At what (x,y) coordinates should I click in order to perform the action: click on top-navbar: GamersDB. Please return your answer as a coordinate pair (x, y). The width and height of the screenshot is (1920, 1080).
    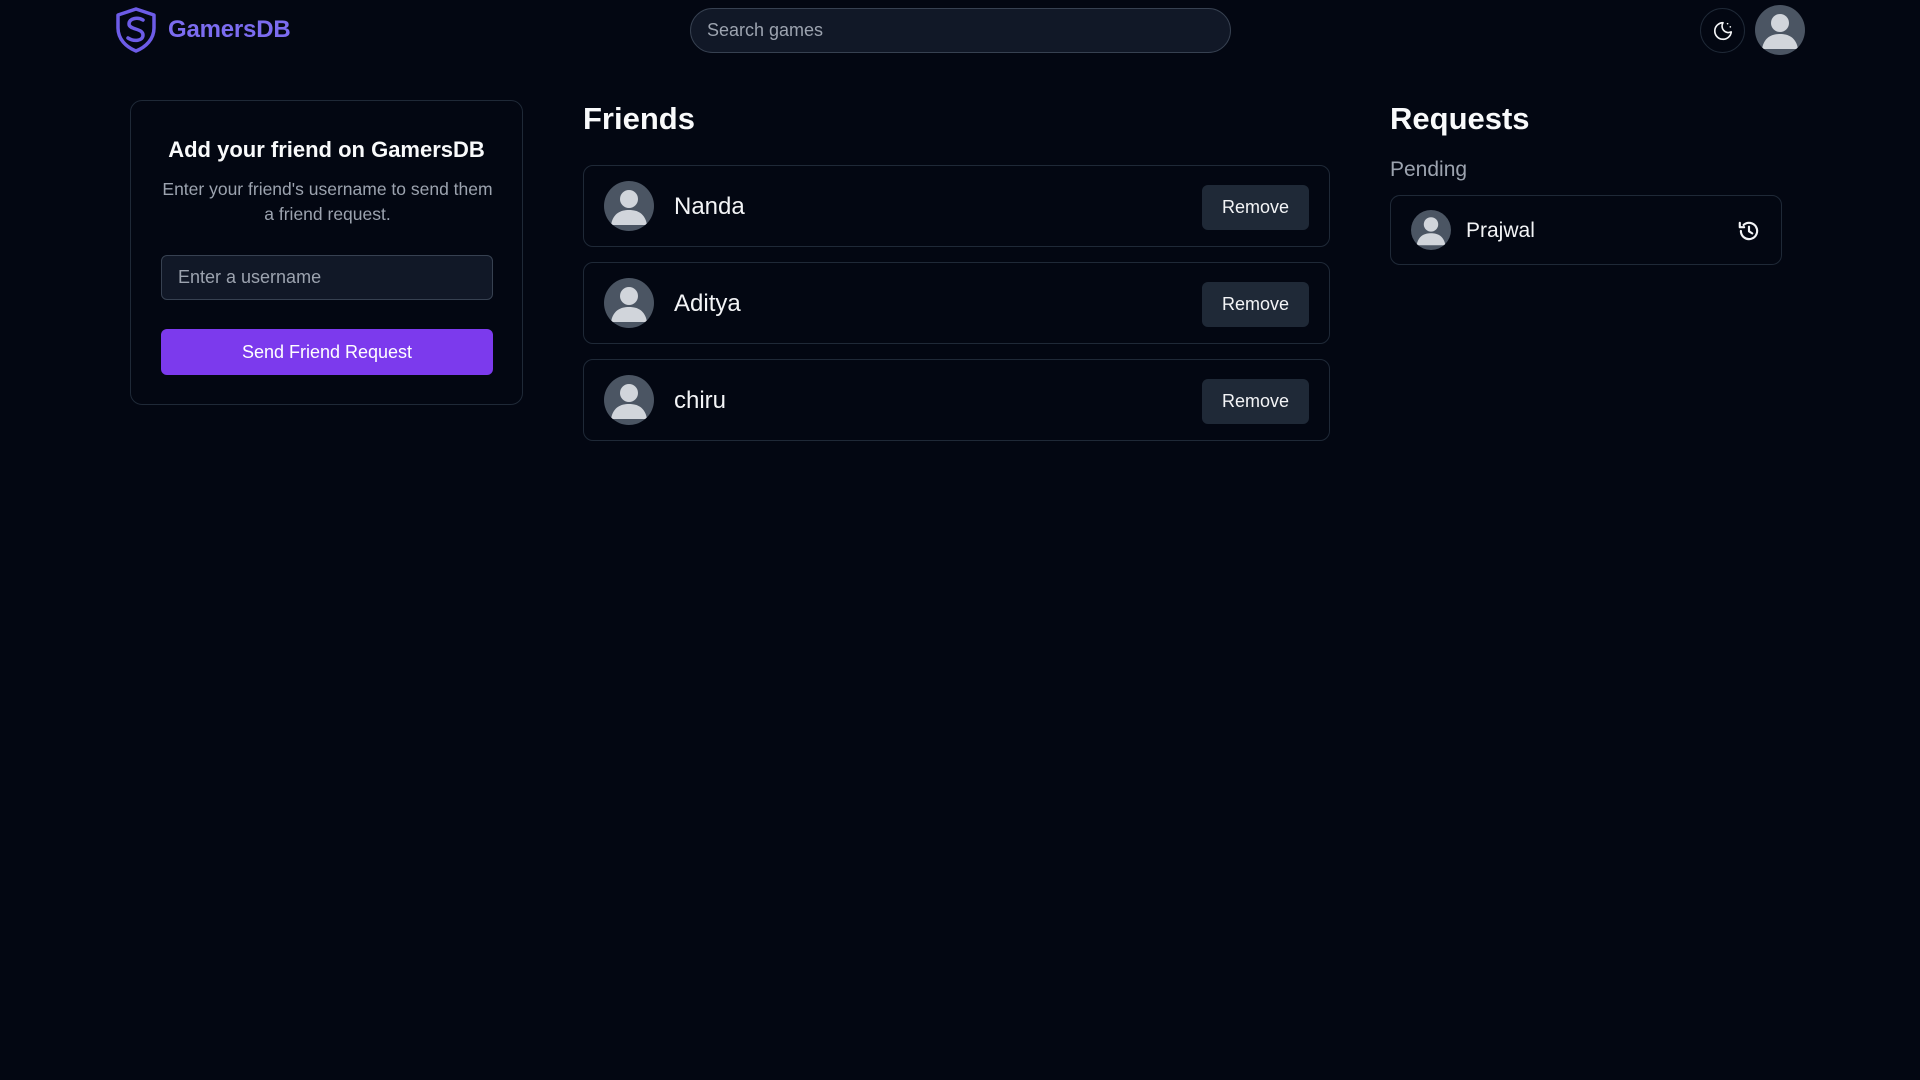
    Looking at the image, I should click on (960, 30).